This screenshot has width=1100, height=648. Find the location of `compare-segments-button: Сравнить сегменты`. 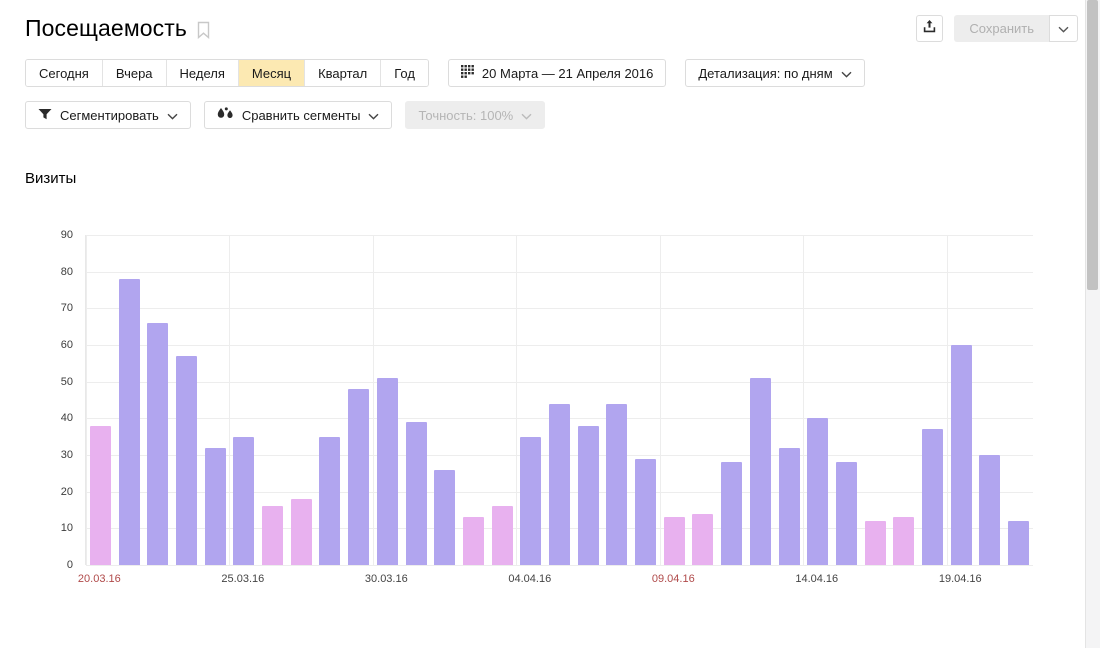

compare-segments-button: Сравнить сегменты is located at coordinates (298, 115).